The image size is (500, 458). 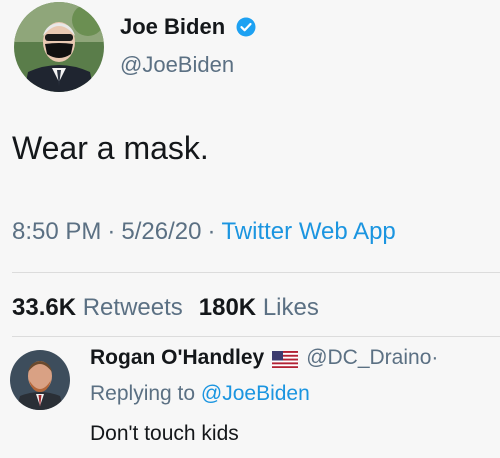 What do you see at coordinates (368, 357) in the screenshot?
I see `reply-author-handle: @DC_Draino` at bounding box center [368, 357].